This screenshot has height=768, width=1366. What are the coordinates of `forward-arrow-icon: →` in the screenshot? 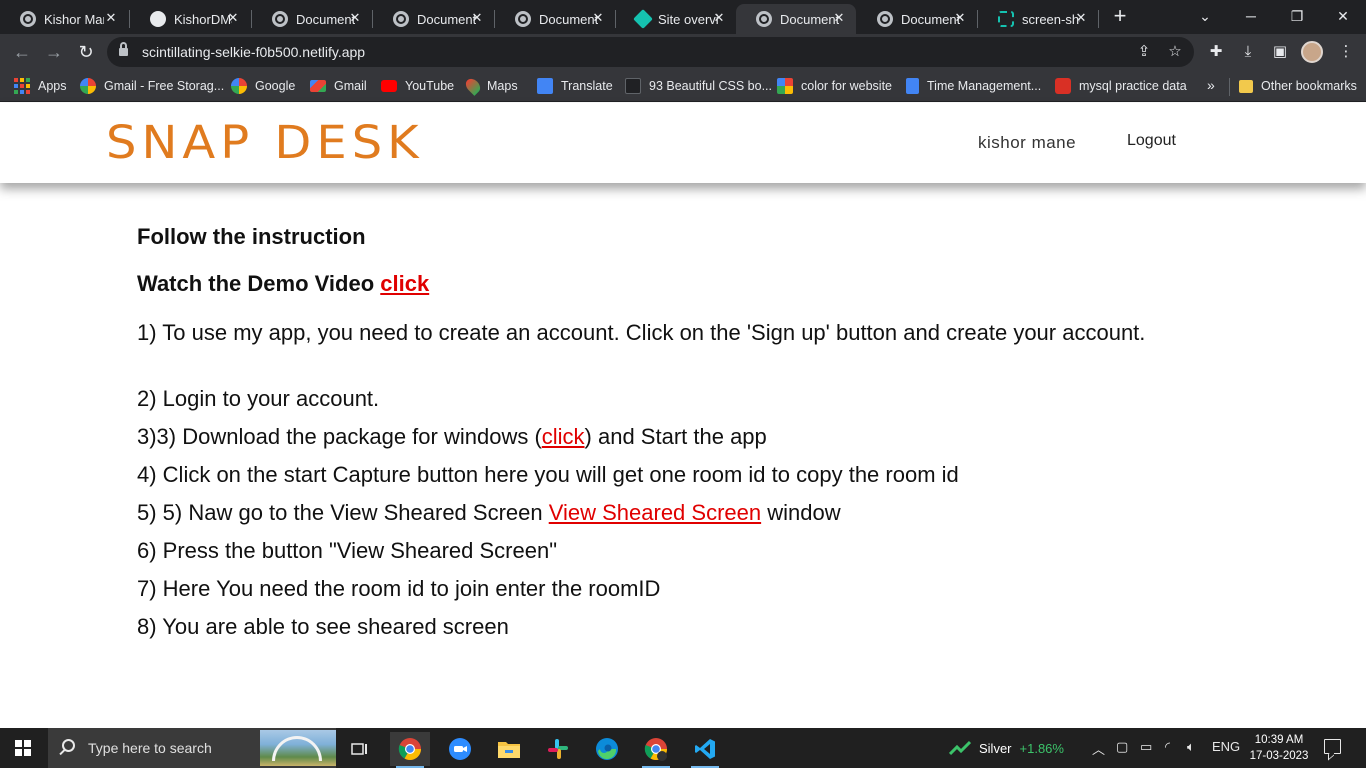 It's located at (54, 52).